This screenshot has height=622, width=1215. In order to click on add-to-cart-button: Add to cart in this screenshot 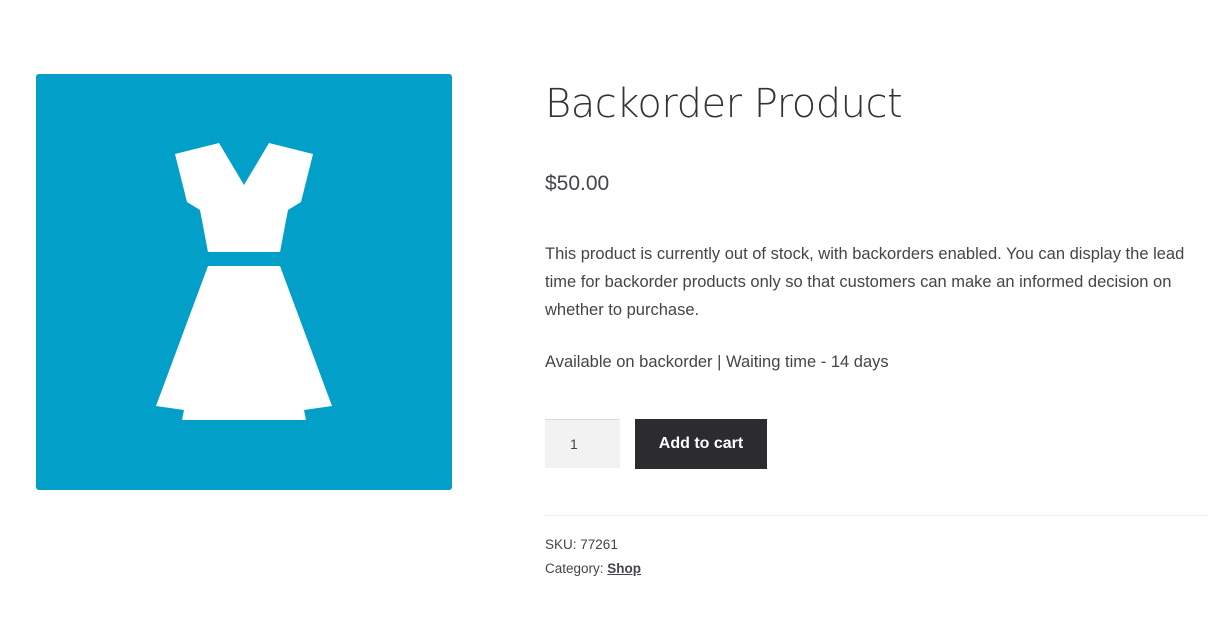, I will do `click(701, 444)`.